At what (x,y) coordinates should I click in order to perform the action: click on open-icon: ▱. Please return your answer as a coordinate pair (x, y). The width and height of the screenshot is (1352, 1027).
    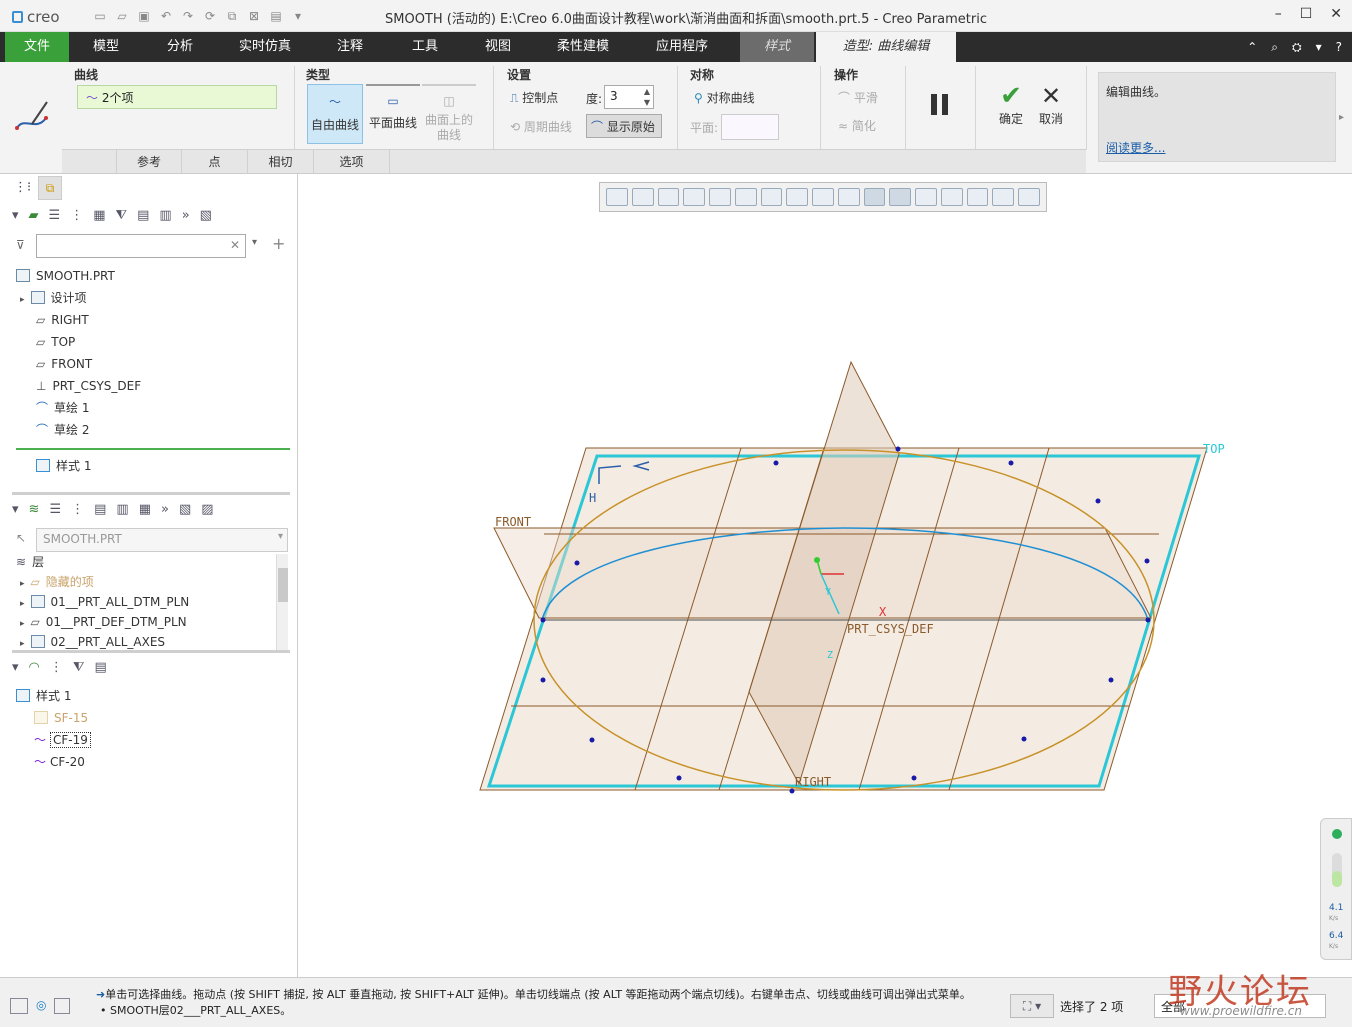
    Looking at the image, I should click on (122, 16).